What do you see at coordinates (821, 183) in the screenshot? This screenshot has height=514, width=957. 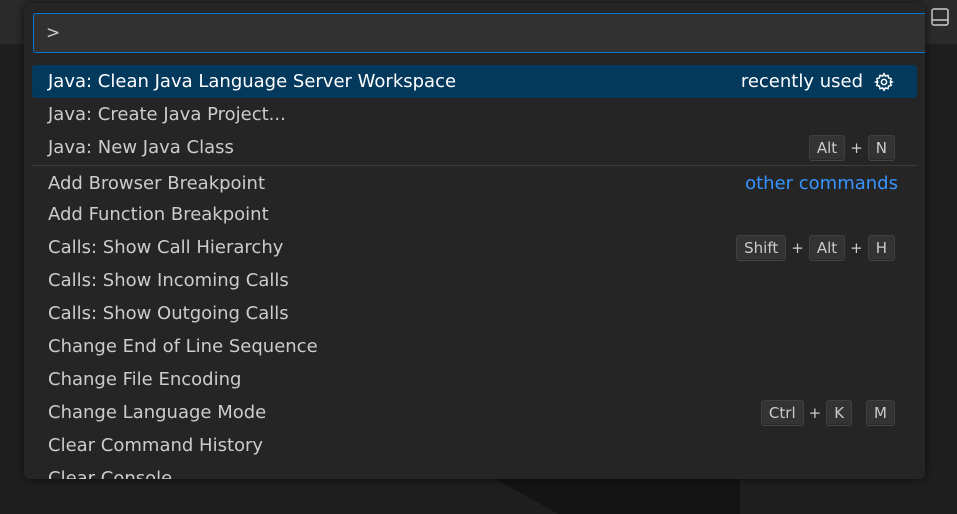 I see `group-label: other commands` at bounding box center [821, 183].